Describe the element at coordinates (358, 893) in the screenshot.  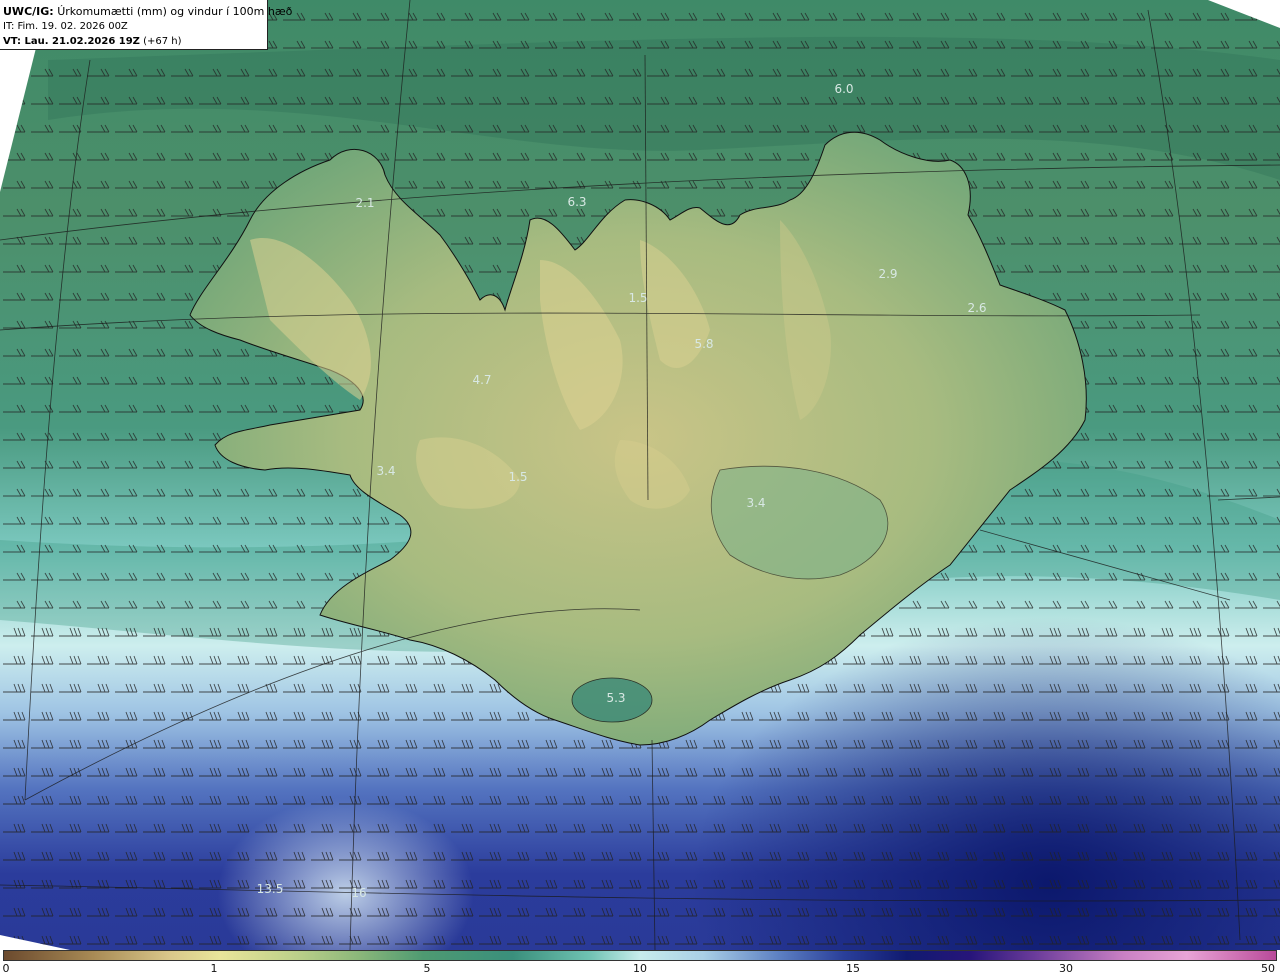
I see `map-value-label: 16` at that location.